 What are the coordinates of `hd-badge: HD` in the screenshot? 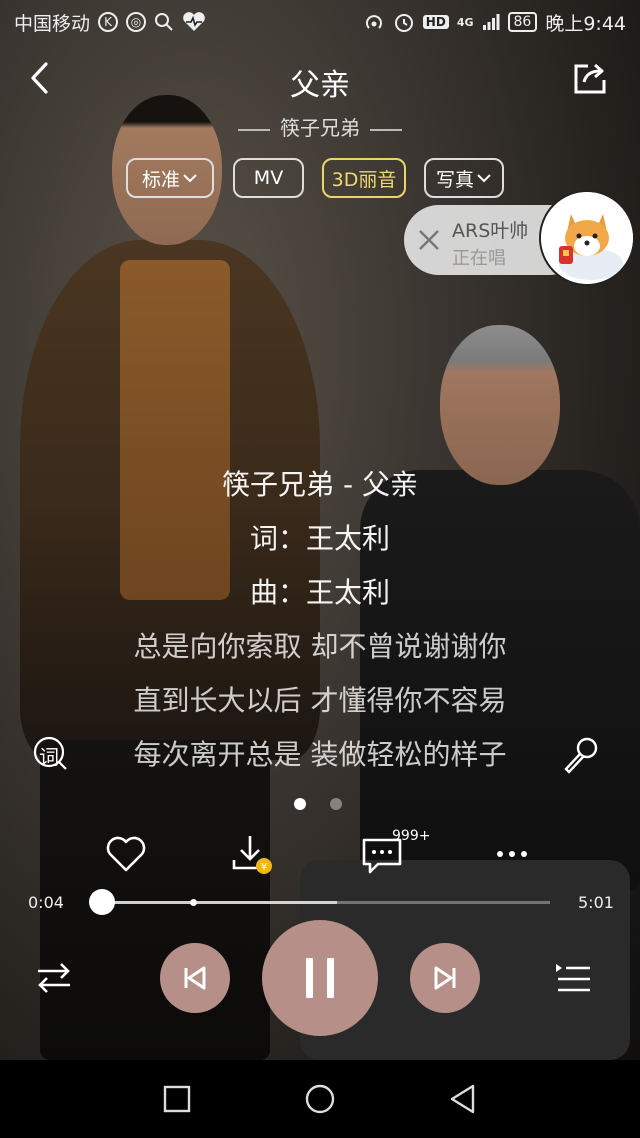 It's located at (435, 22).